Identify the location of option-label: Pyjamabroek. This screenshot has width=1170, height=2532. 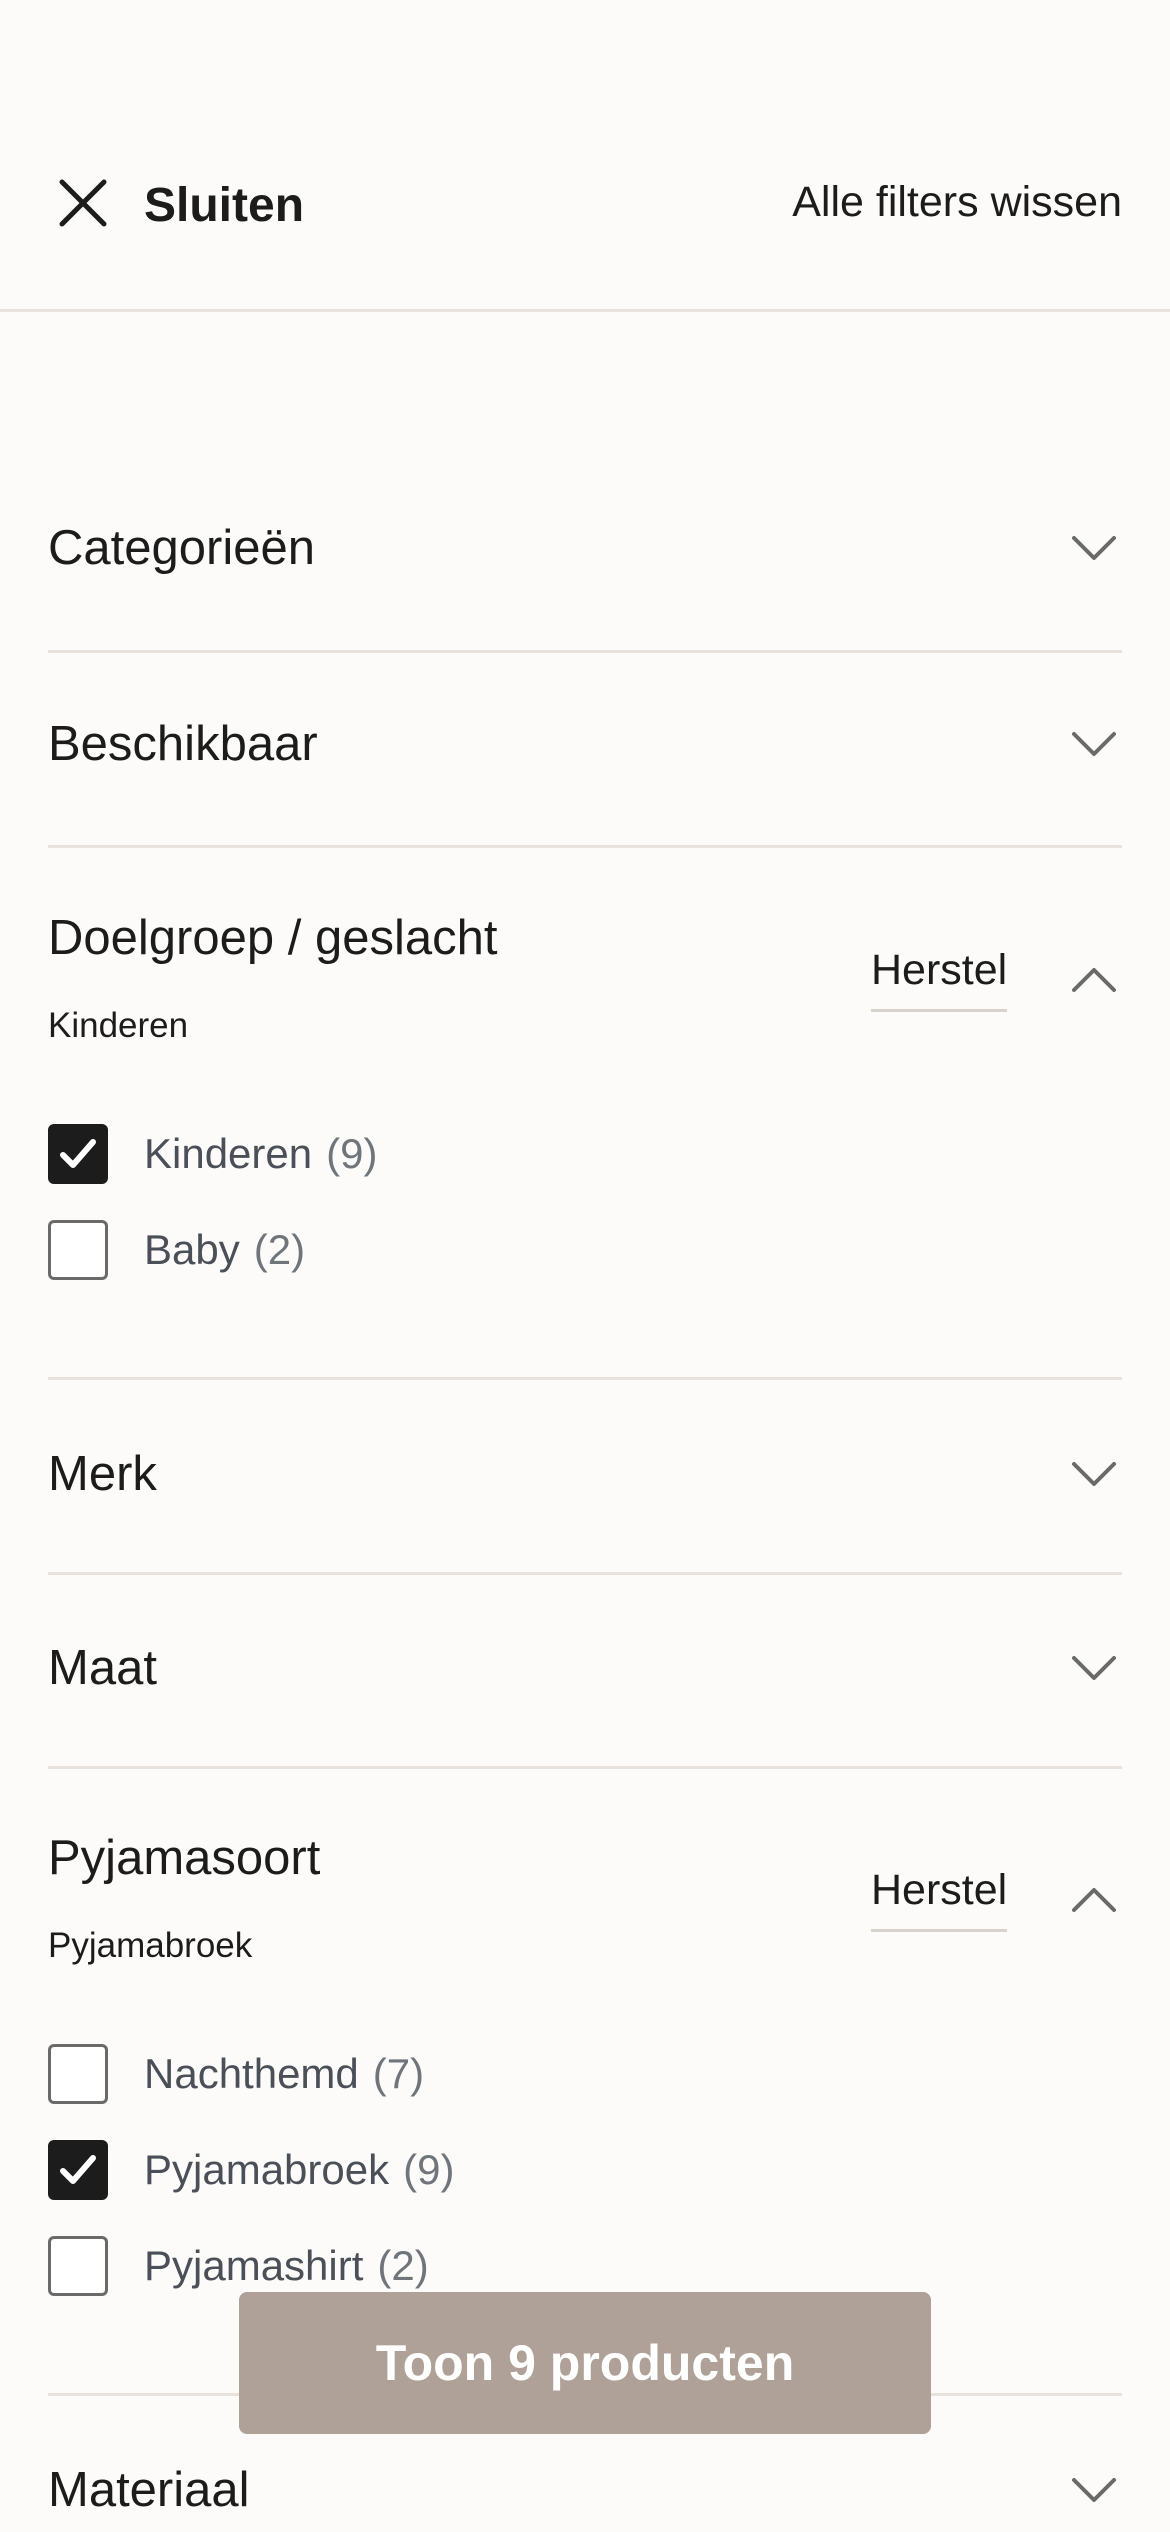
(267, 2169).